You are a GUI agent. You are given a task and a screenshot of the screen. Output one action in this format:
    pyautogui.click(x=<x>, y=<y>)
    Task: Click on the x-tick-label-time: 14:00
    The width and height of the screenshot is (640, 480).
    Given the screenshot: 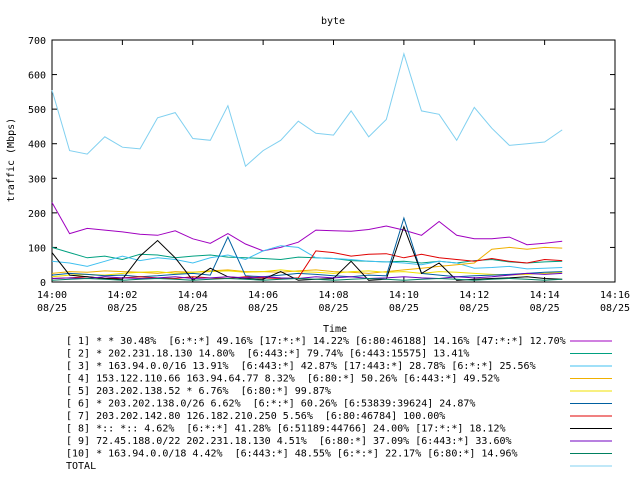 What is the action you would take?
    pyautogui.click(x=52, y=295)
    